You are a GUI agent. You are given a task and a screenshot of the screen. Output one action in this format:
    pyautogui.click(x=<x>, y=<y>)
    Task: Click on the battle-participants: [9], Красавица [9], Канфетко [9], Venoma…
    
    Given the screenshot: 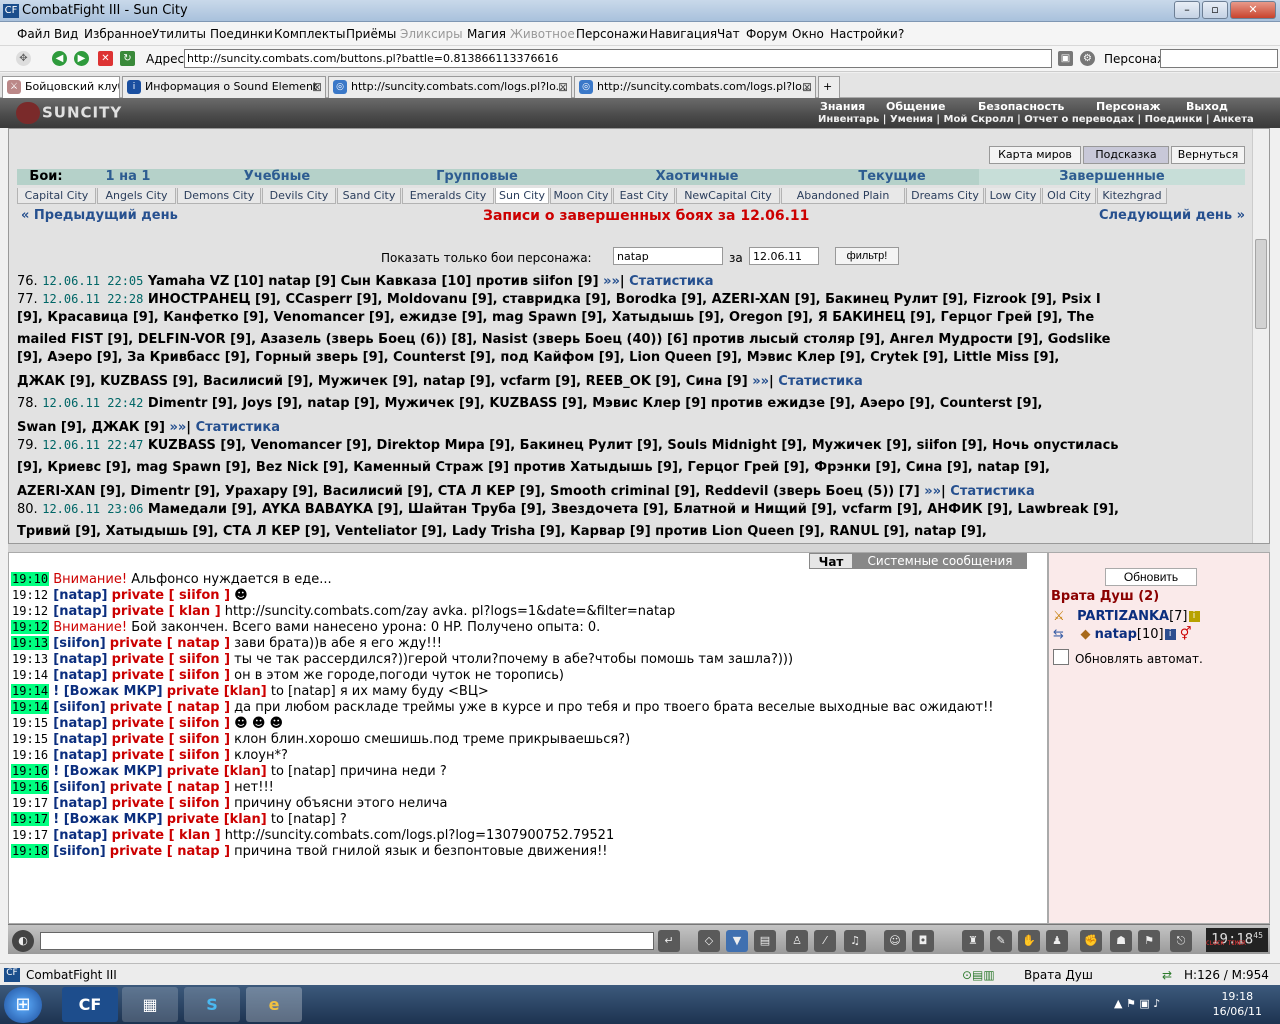 What is the action you would take?
    pyautogui.click(x=555, y=317)
    